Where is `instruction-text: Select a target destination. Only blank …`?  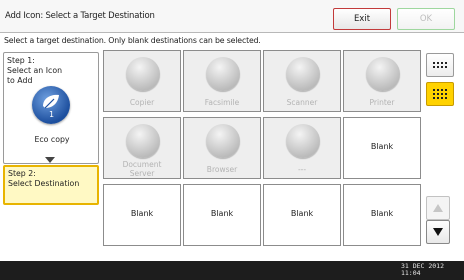 instruction-text: Select a target destination. Only blank … is located at coordinates (132, 40).